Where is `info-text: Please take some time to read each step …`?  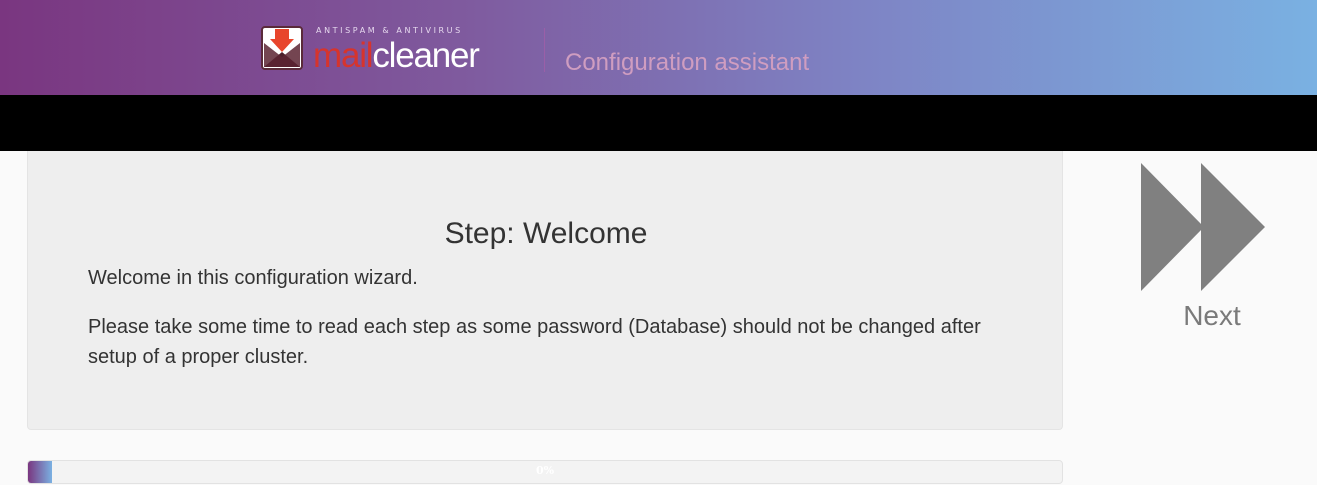
info-text: Please take some time to read each step … is located at coordinates (534, 342).